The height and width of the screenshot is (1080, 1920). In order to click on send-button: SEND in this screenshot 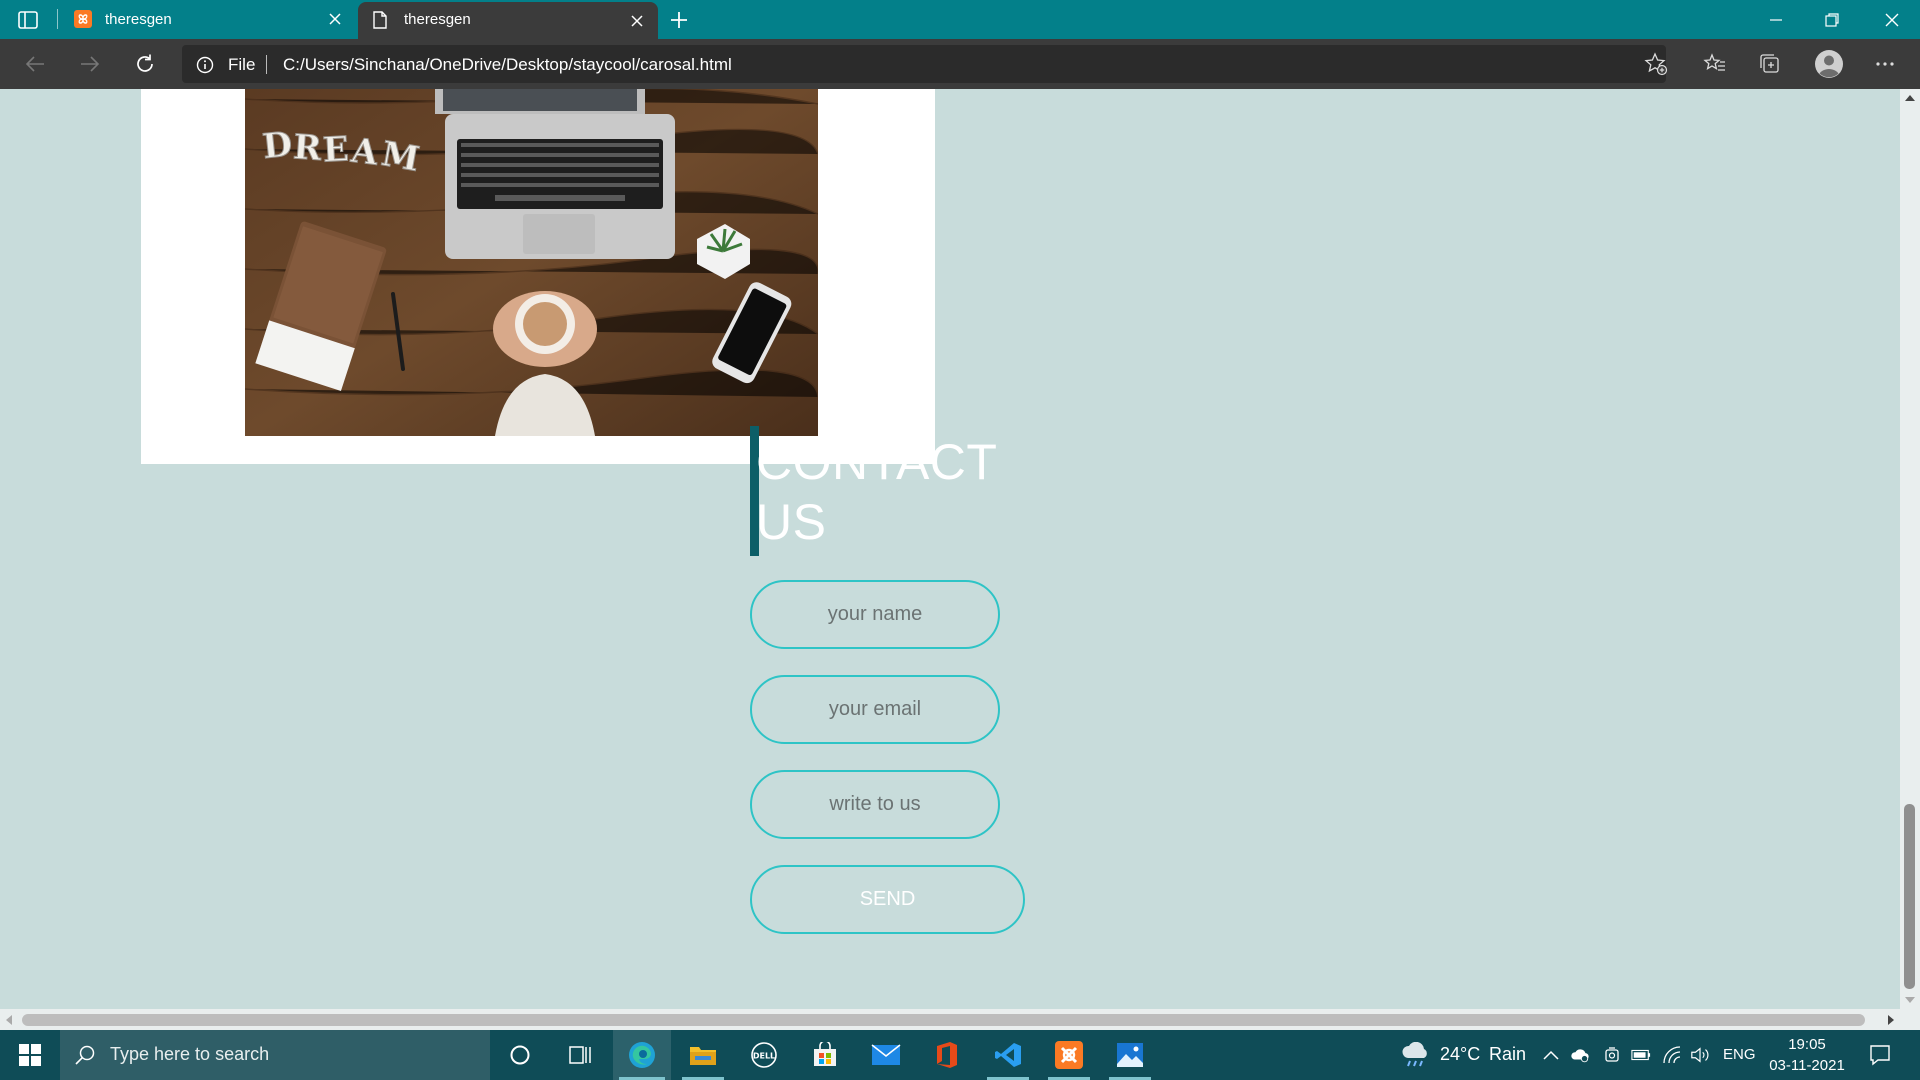, I will do `click(887, 899)`.